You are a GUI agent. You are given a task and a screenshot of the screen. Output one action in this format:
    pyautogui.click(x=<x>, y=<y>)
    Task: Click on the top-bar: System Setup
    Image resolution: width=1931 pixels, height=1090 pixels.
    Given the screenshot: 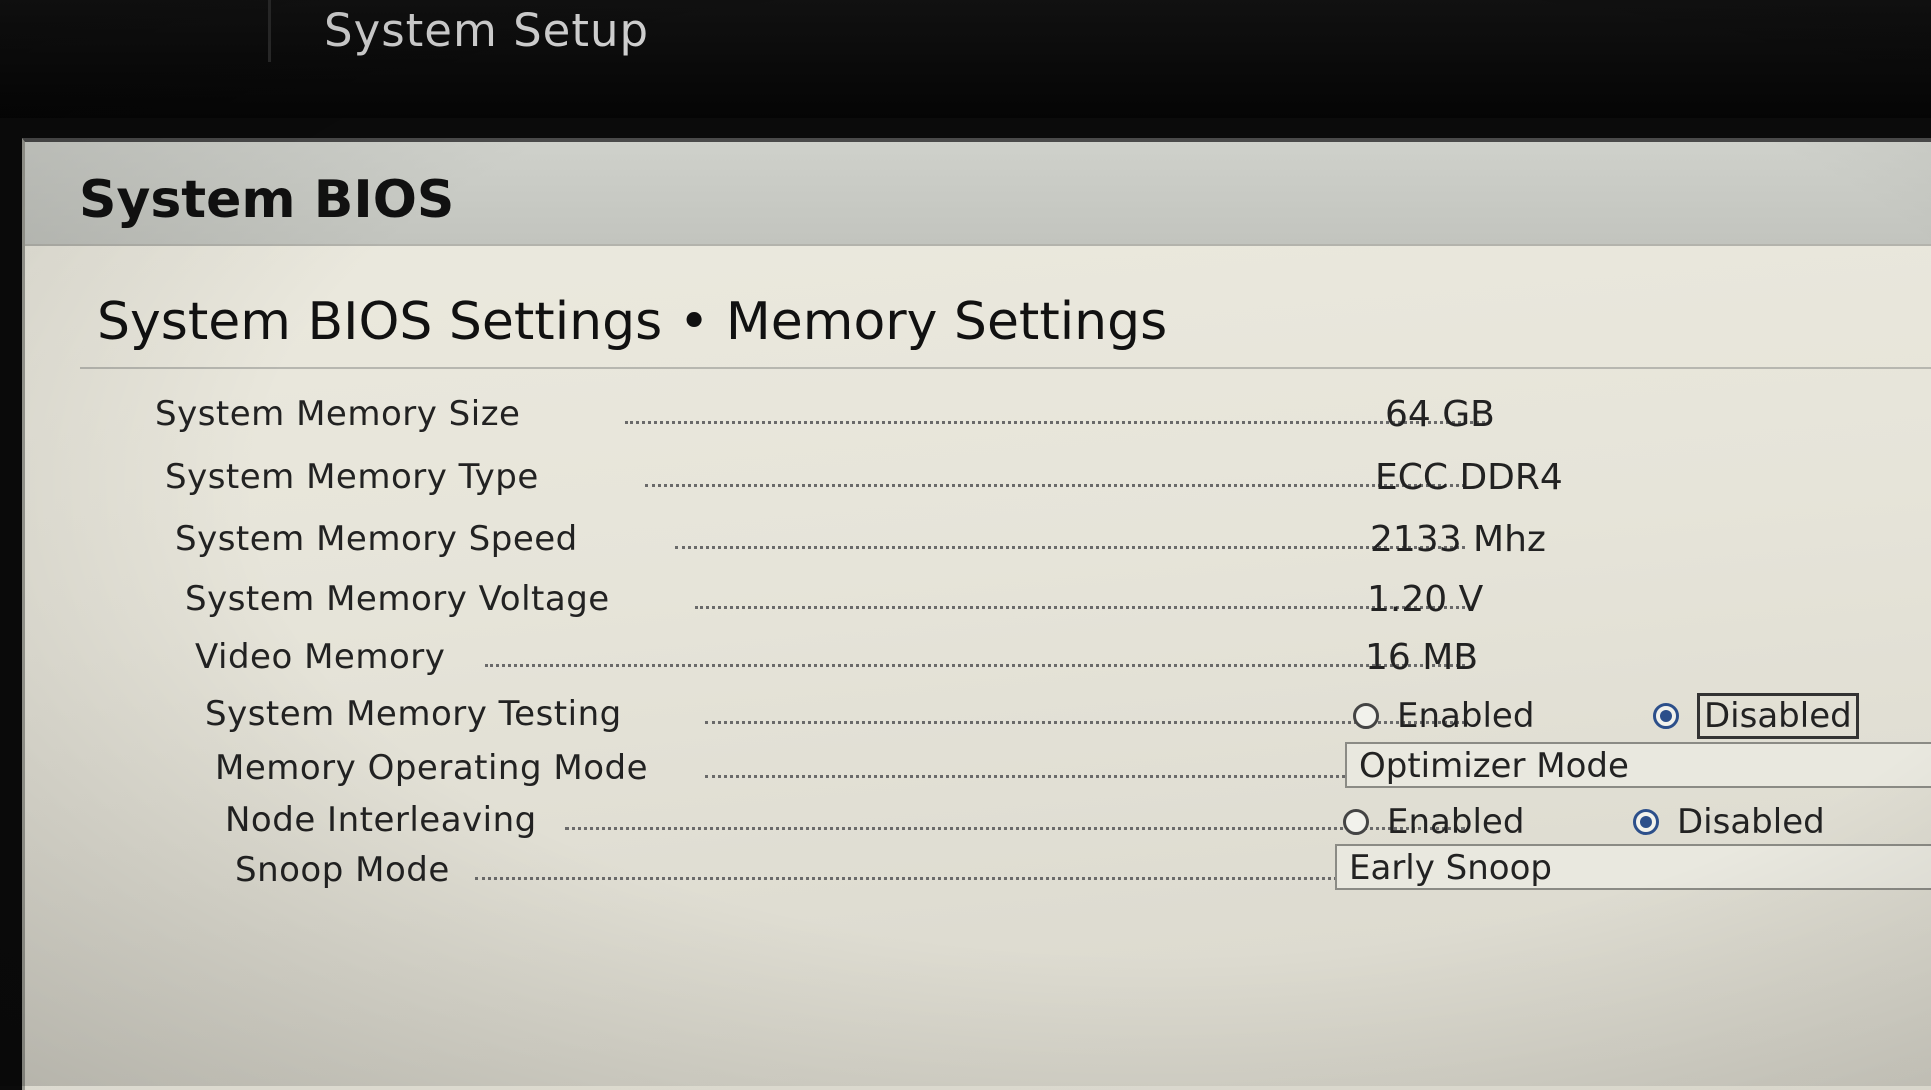 What is the action you would take?
    pyautogui.click(x=965, y=59)
    